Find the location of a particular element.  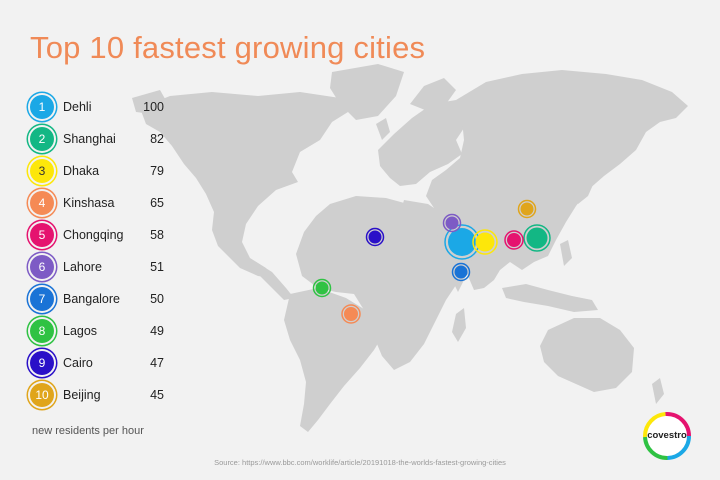

city-value: 100 is located at coordinates (153, 107).